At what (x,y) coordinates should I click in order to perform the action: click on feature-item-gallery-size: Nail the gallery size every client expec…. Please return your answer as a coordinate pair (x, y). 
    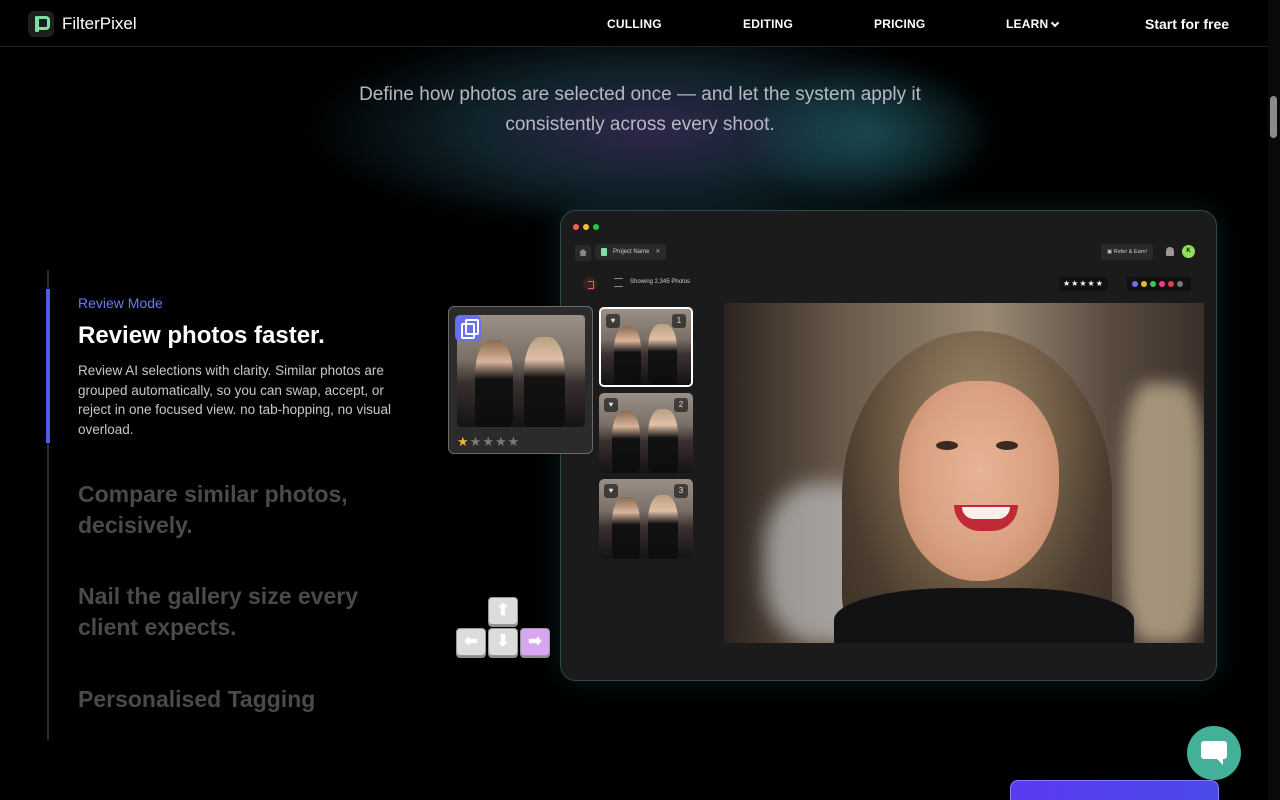
    Looking at the image, I should click on (228, 612).